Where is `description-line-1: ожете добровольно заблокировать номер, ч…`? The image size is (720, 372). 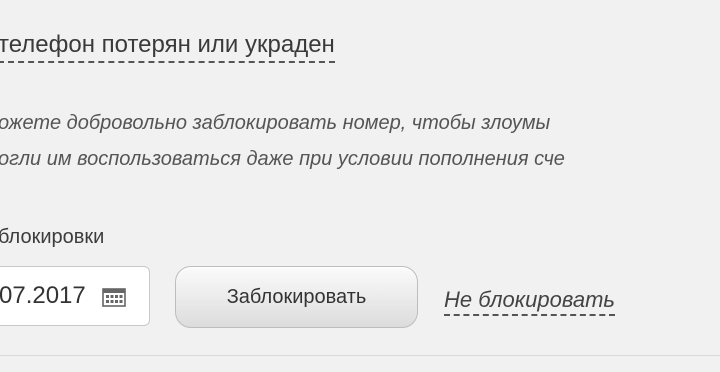
description-line-1: ожете добровольно заблокировать номер, ч… is located at coordinates (275, 123).